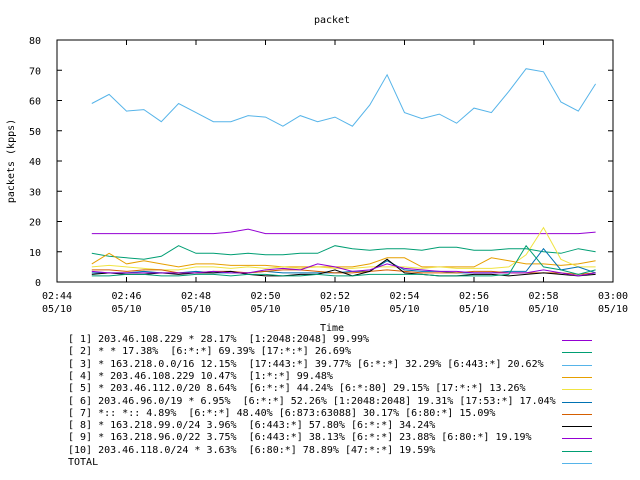 This screenshot has height=480, width=640. Describe the element at coordinates (35, 41) in the screenshot. I see `y-tick-label: 80` at that location.